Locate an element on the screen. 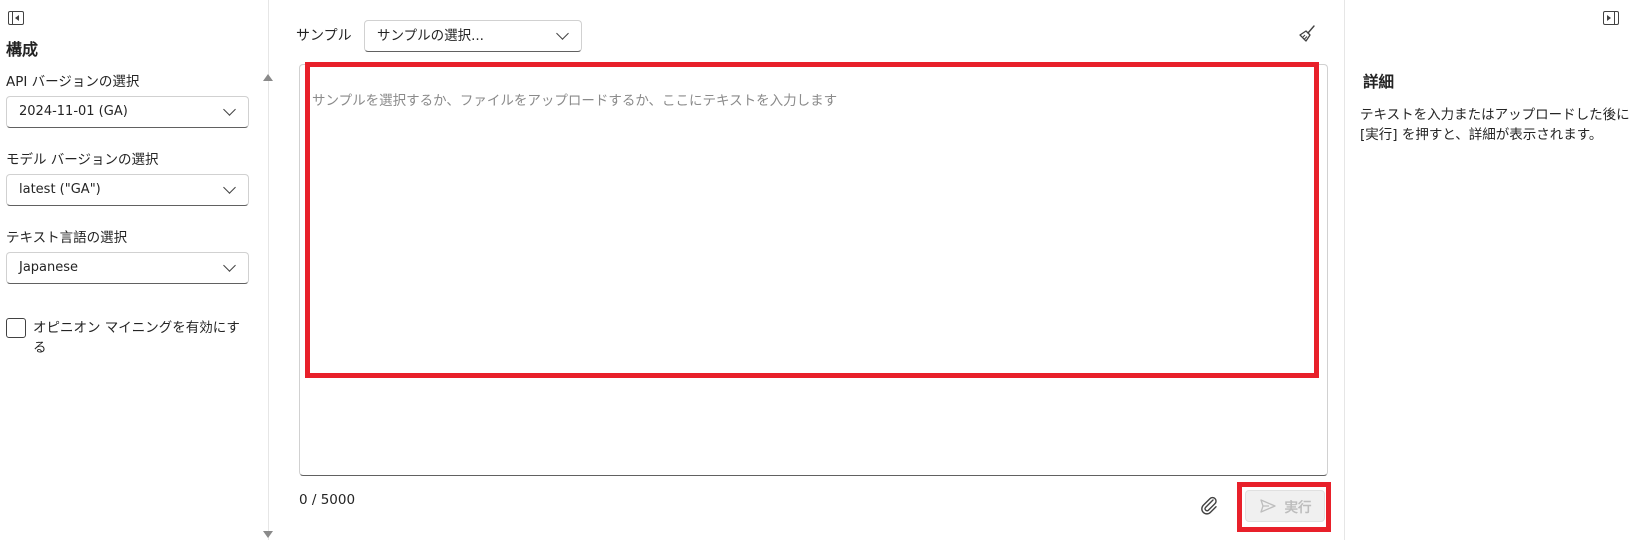 This screenshot has width=1640, height=540. scroll-down-arrow-icon is located at coordinates (268, 534).